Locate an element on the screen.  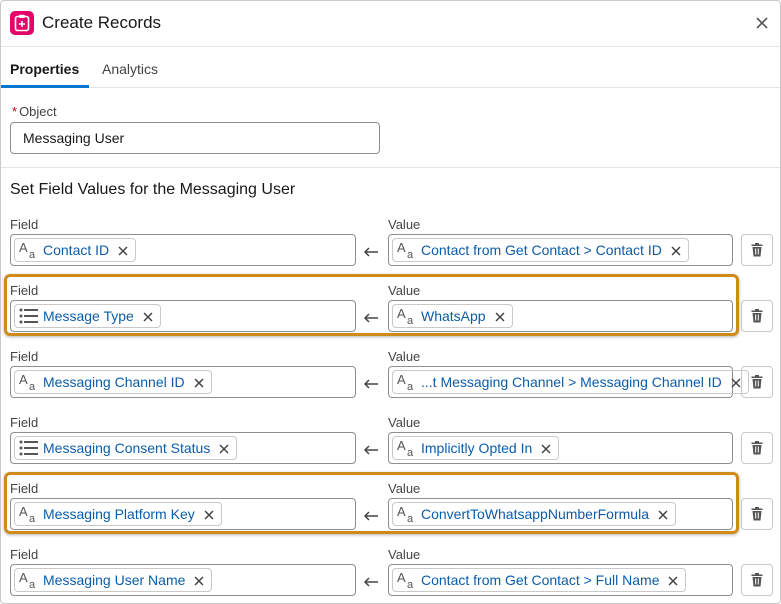
object-label: * Object is located at coordinates (34, 111).